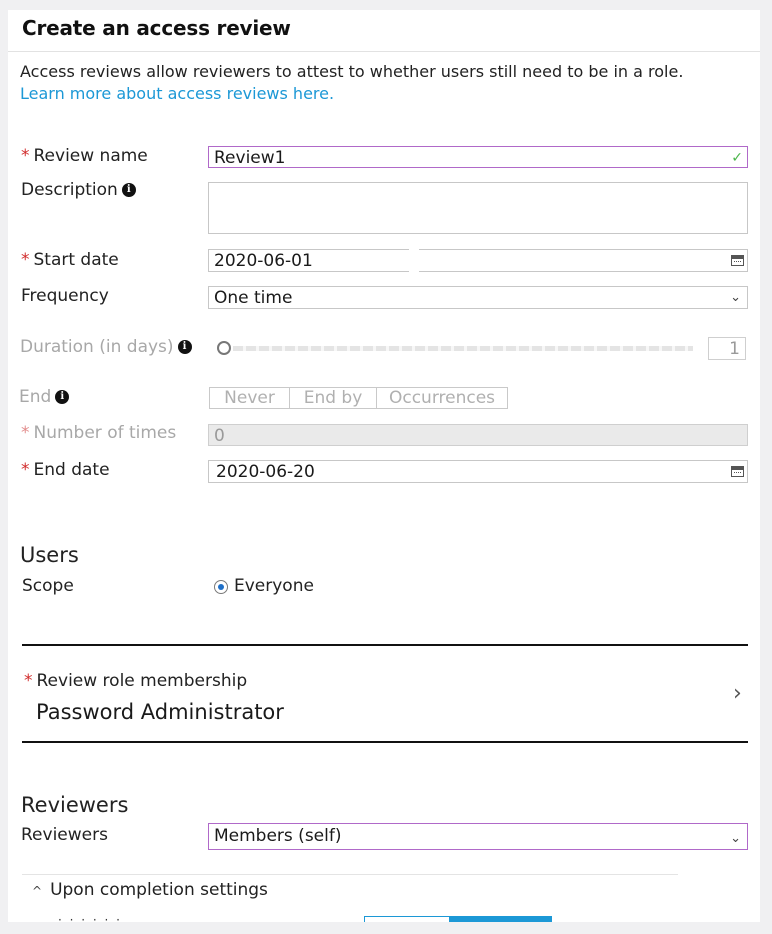 Image resolution: width=772 pixels, height=934 pixels. I want to click on end-date-input: 2020-06-20, so click(478, 471).